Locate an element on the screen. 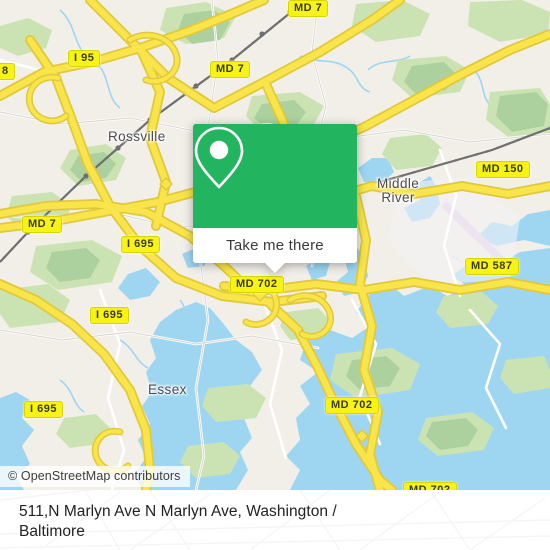  take-me-there-button: Take me there is located at coordinates (275, 245).